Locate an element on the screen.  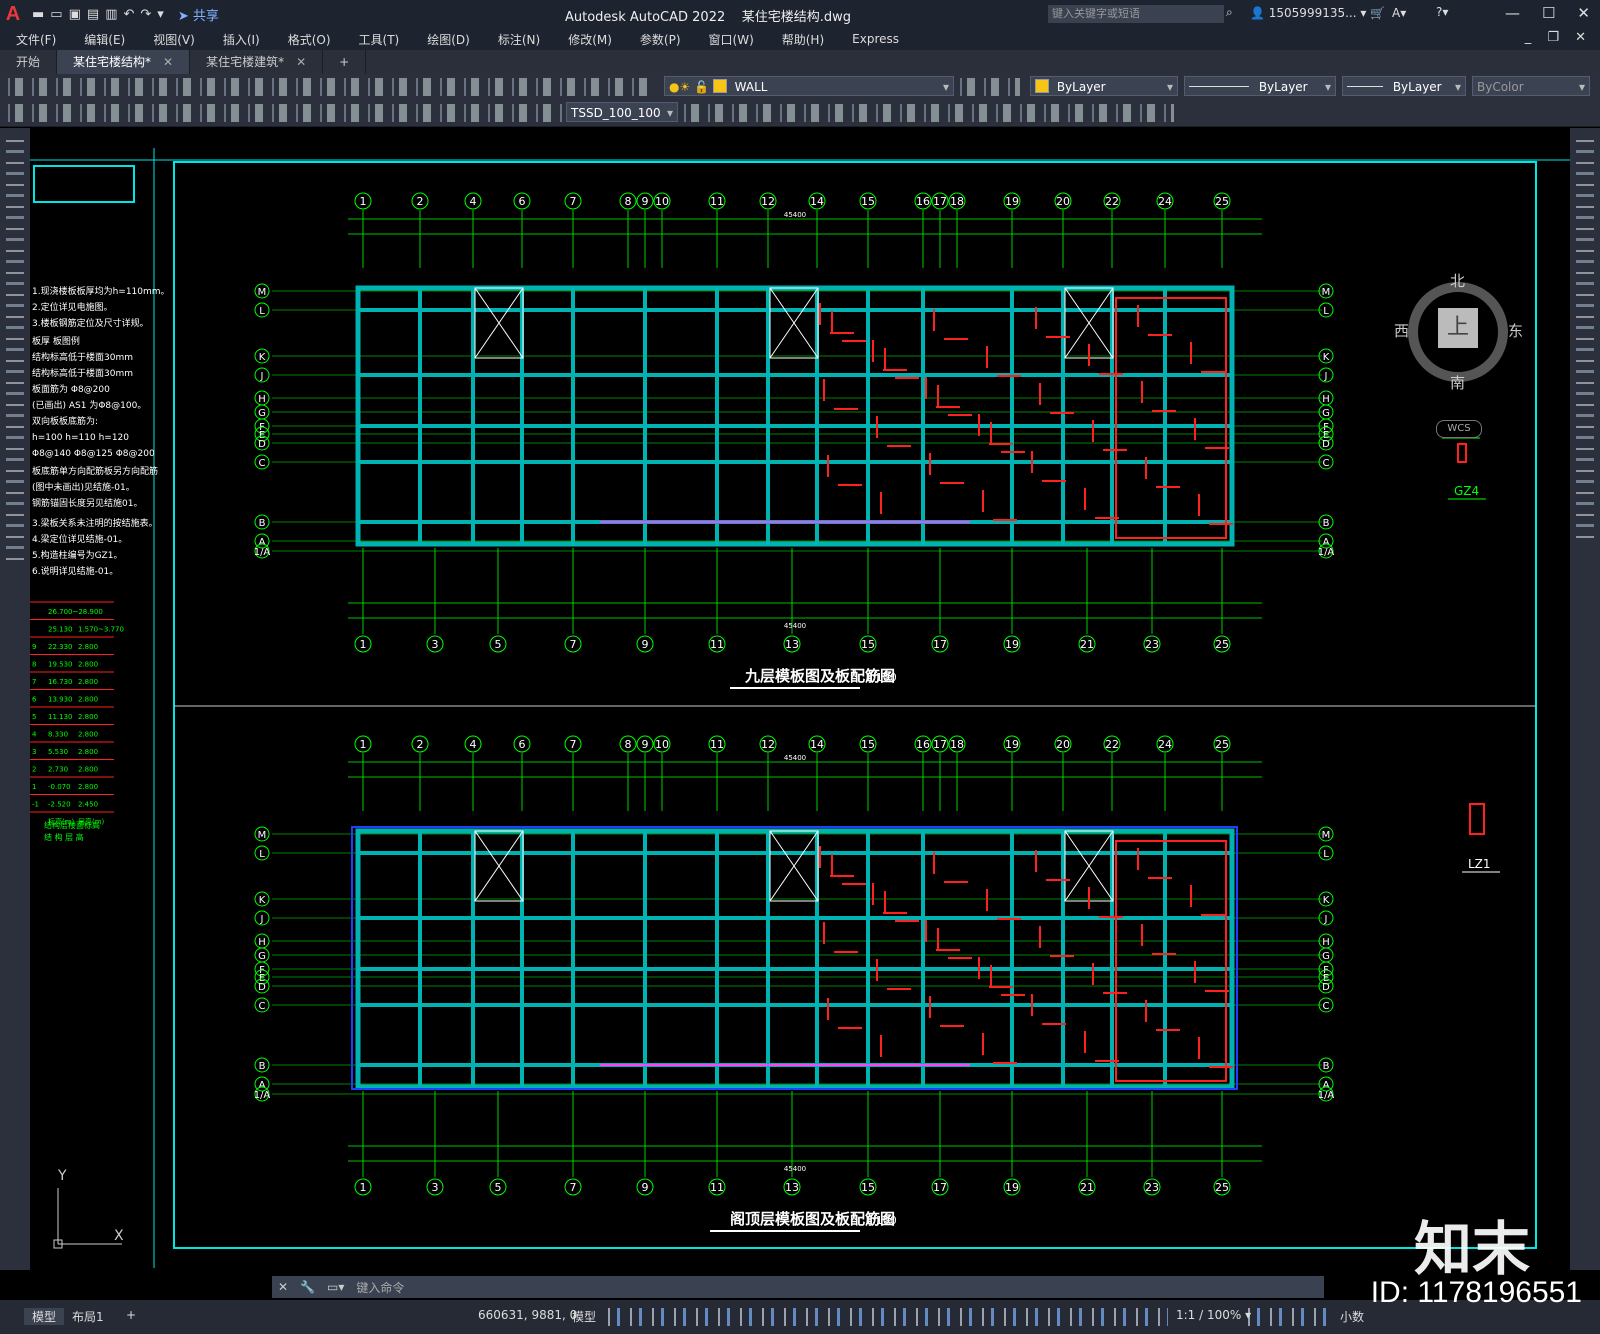
compass-south: 南 is located at coordinates (1457, 382).